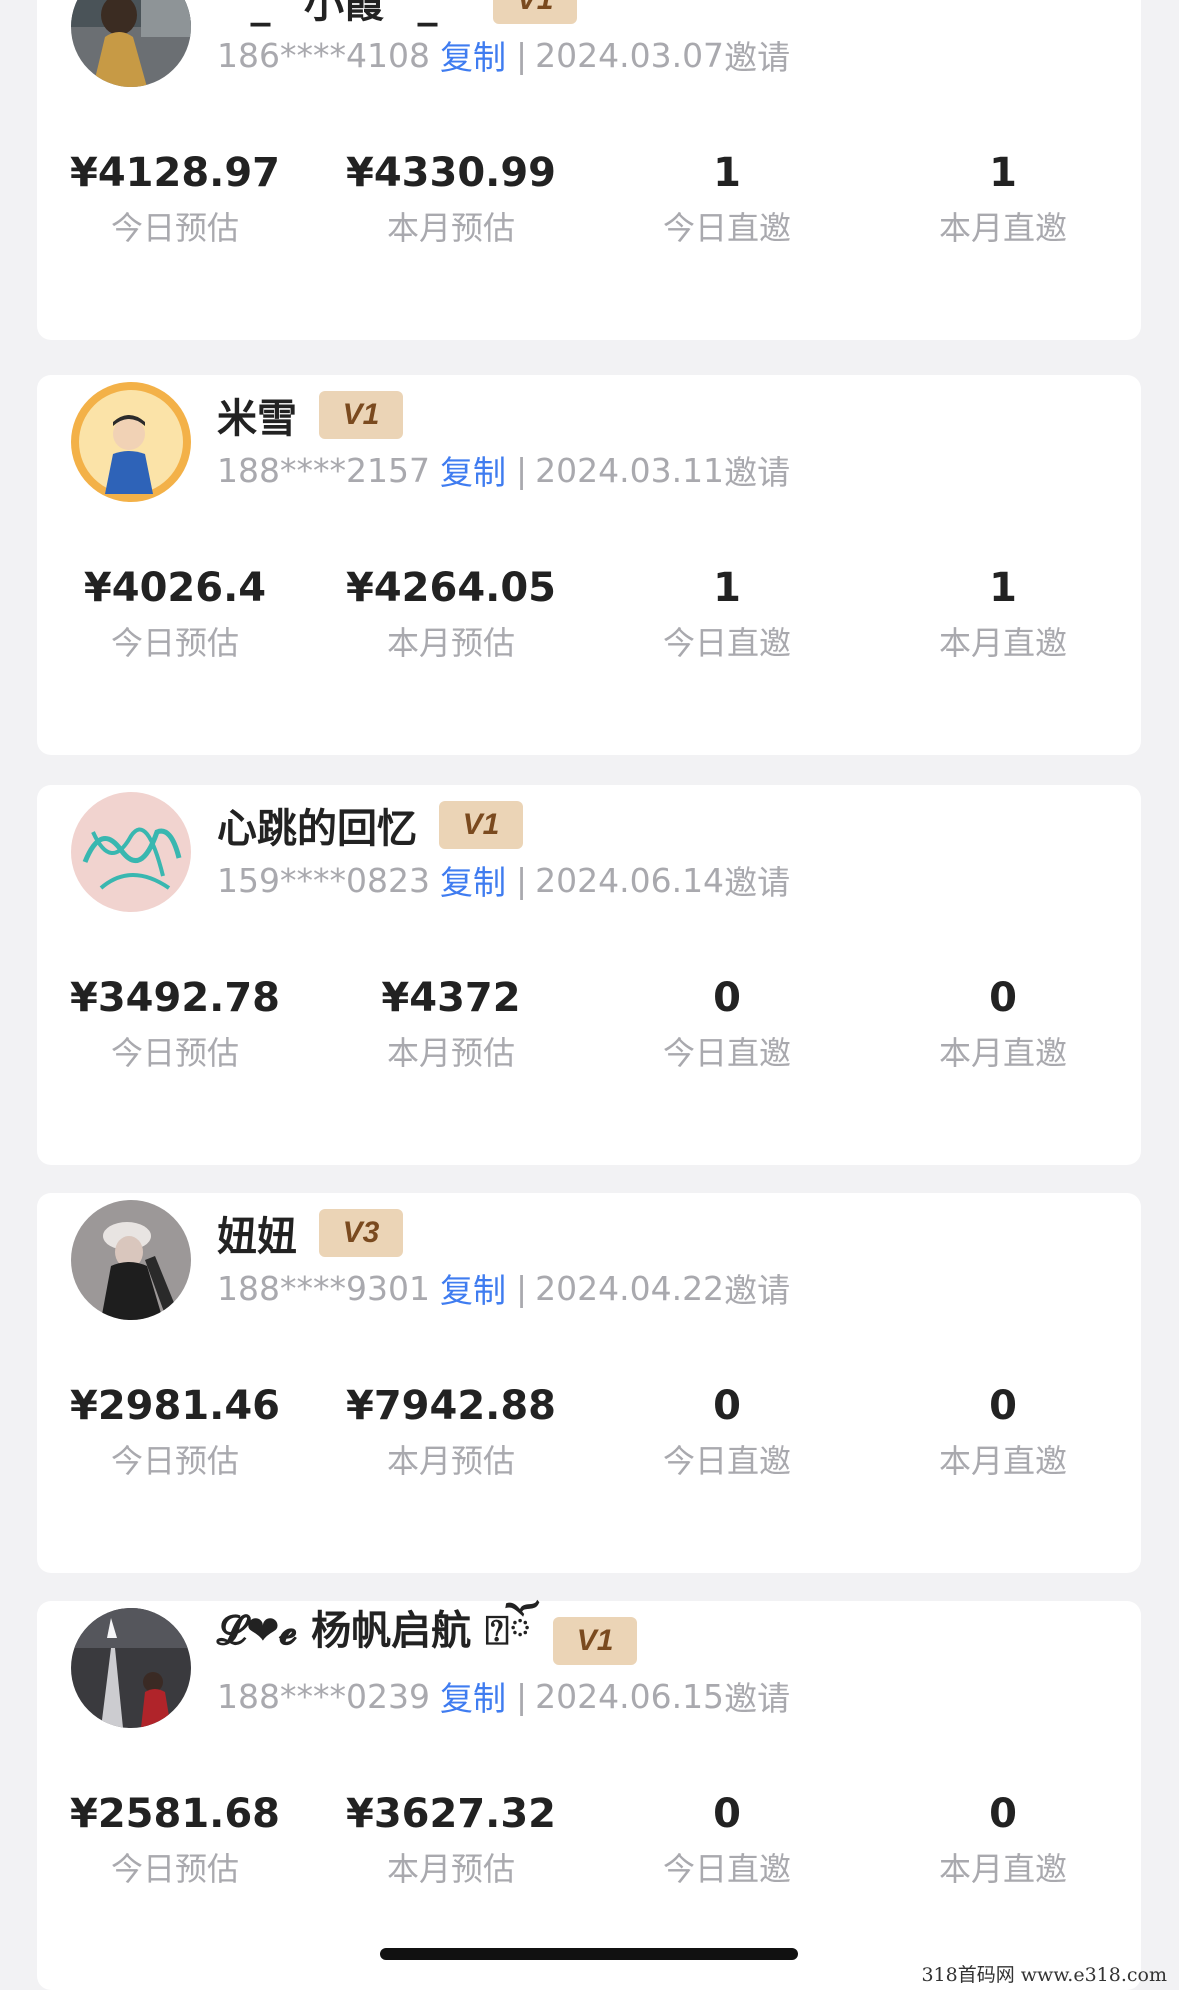  I want to click on stats-row: ¥4128.97 今日预估 ¥4330.99 本月预估 1 今日直邀 1 本月直邀, so click(589, 205).